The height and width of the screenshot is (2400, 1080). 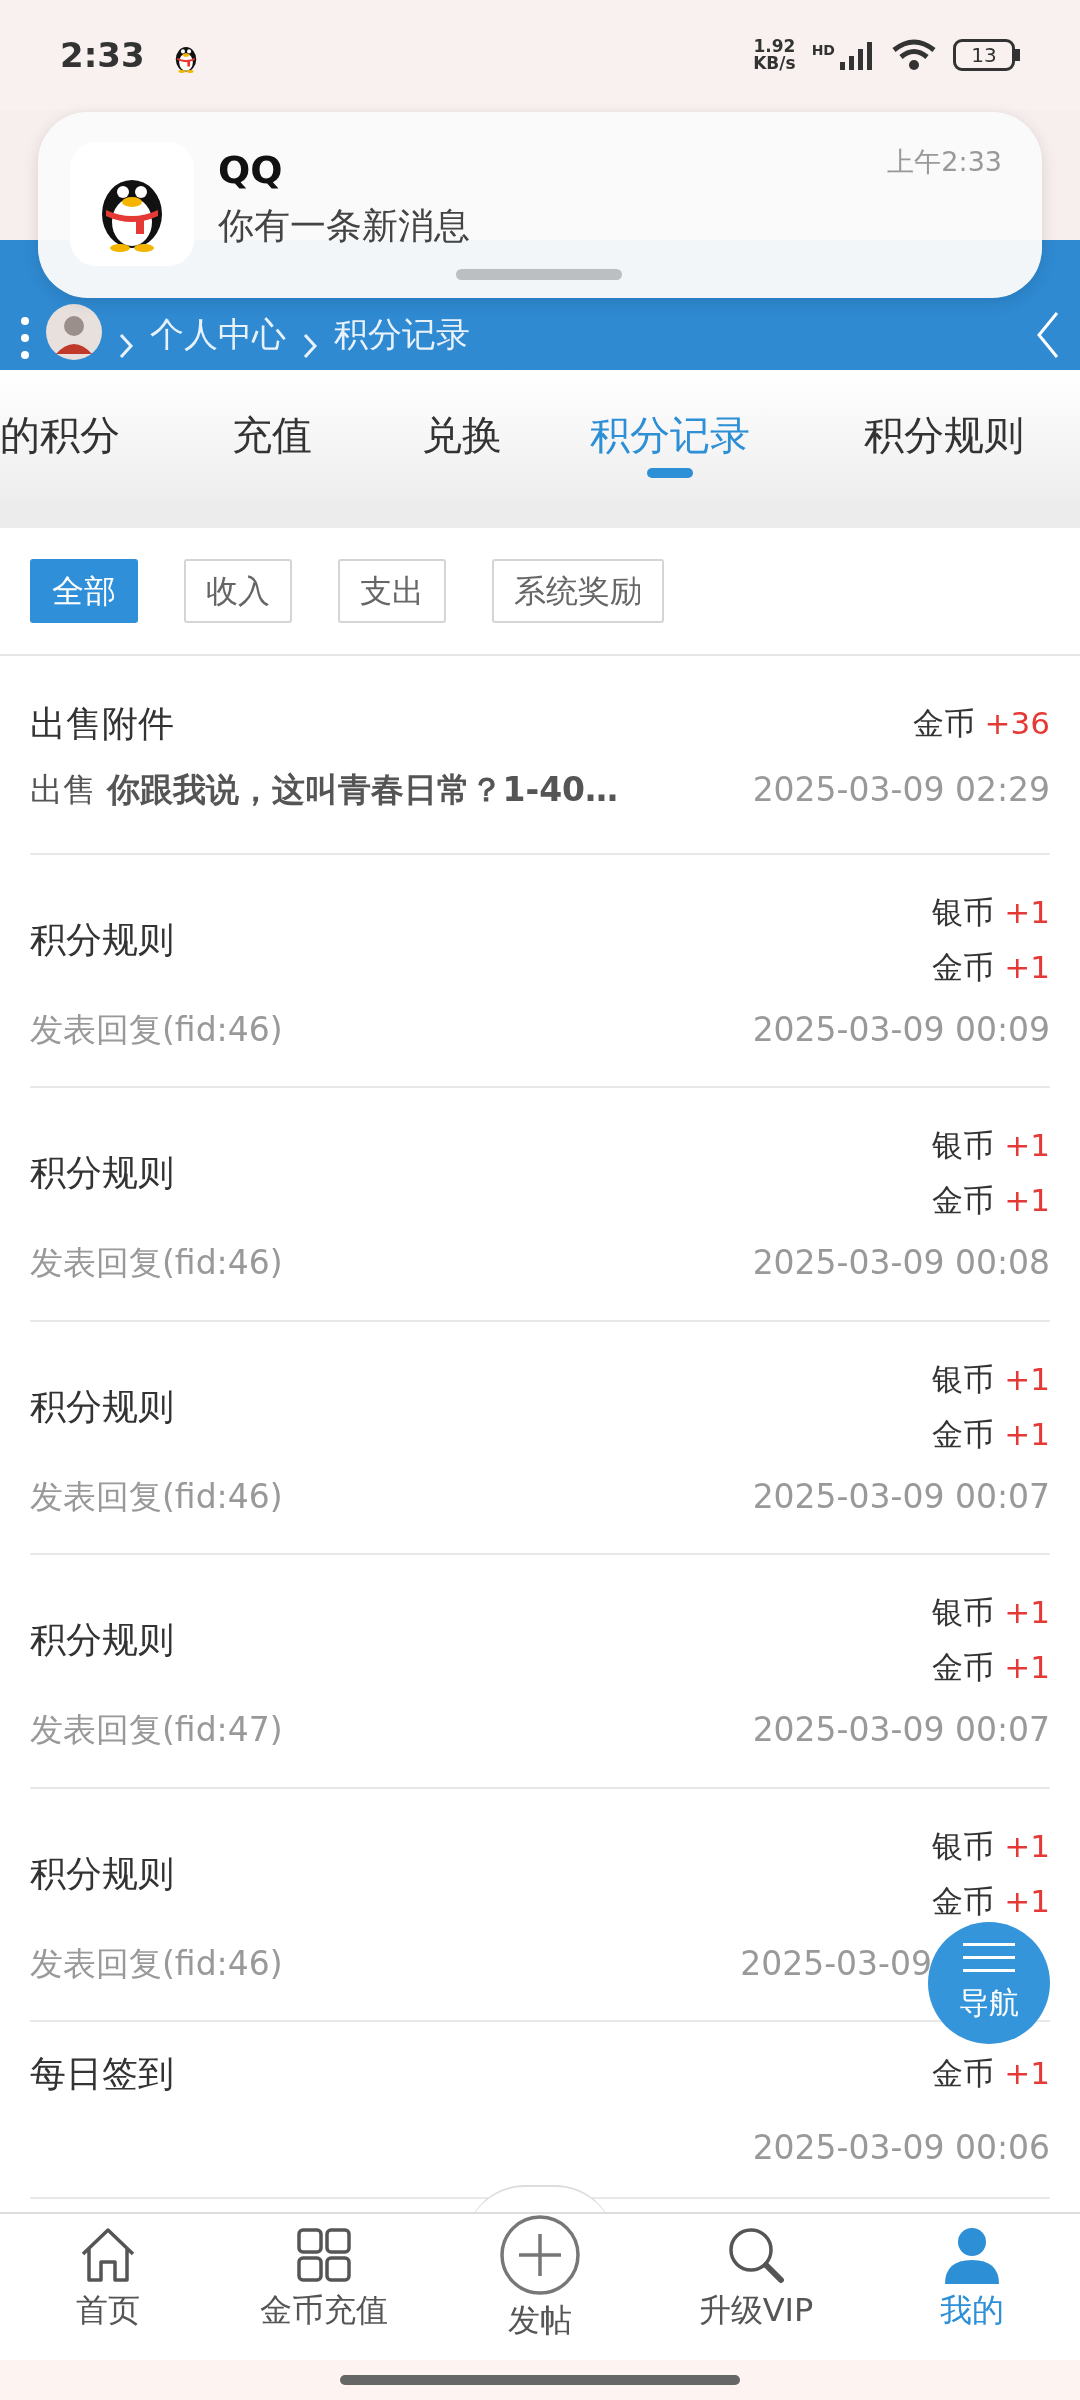 I want to click on nav-tab: 我的, so click(x=972, y=2287).